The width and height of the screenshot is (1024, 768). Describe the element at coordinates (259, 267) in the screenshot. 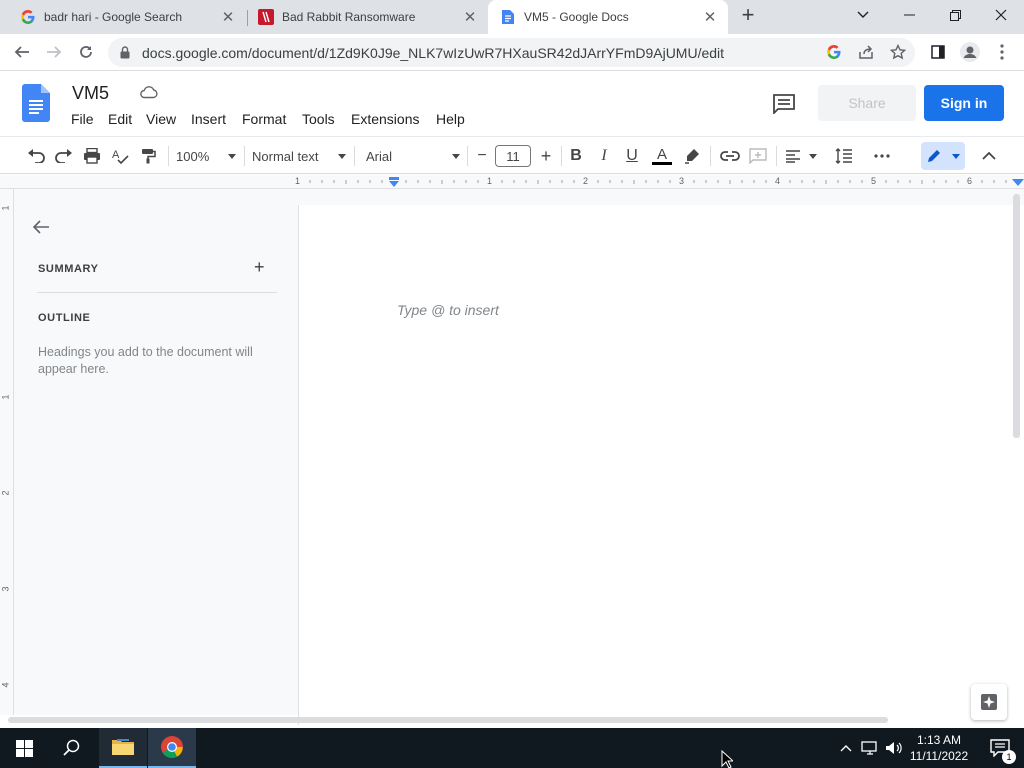

I see `add-summary-button: +` at that location.